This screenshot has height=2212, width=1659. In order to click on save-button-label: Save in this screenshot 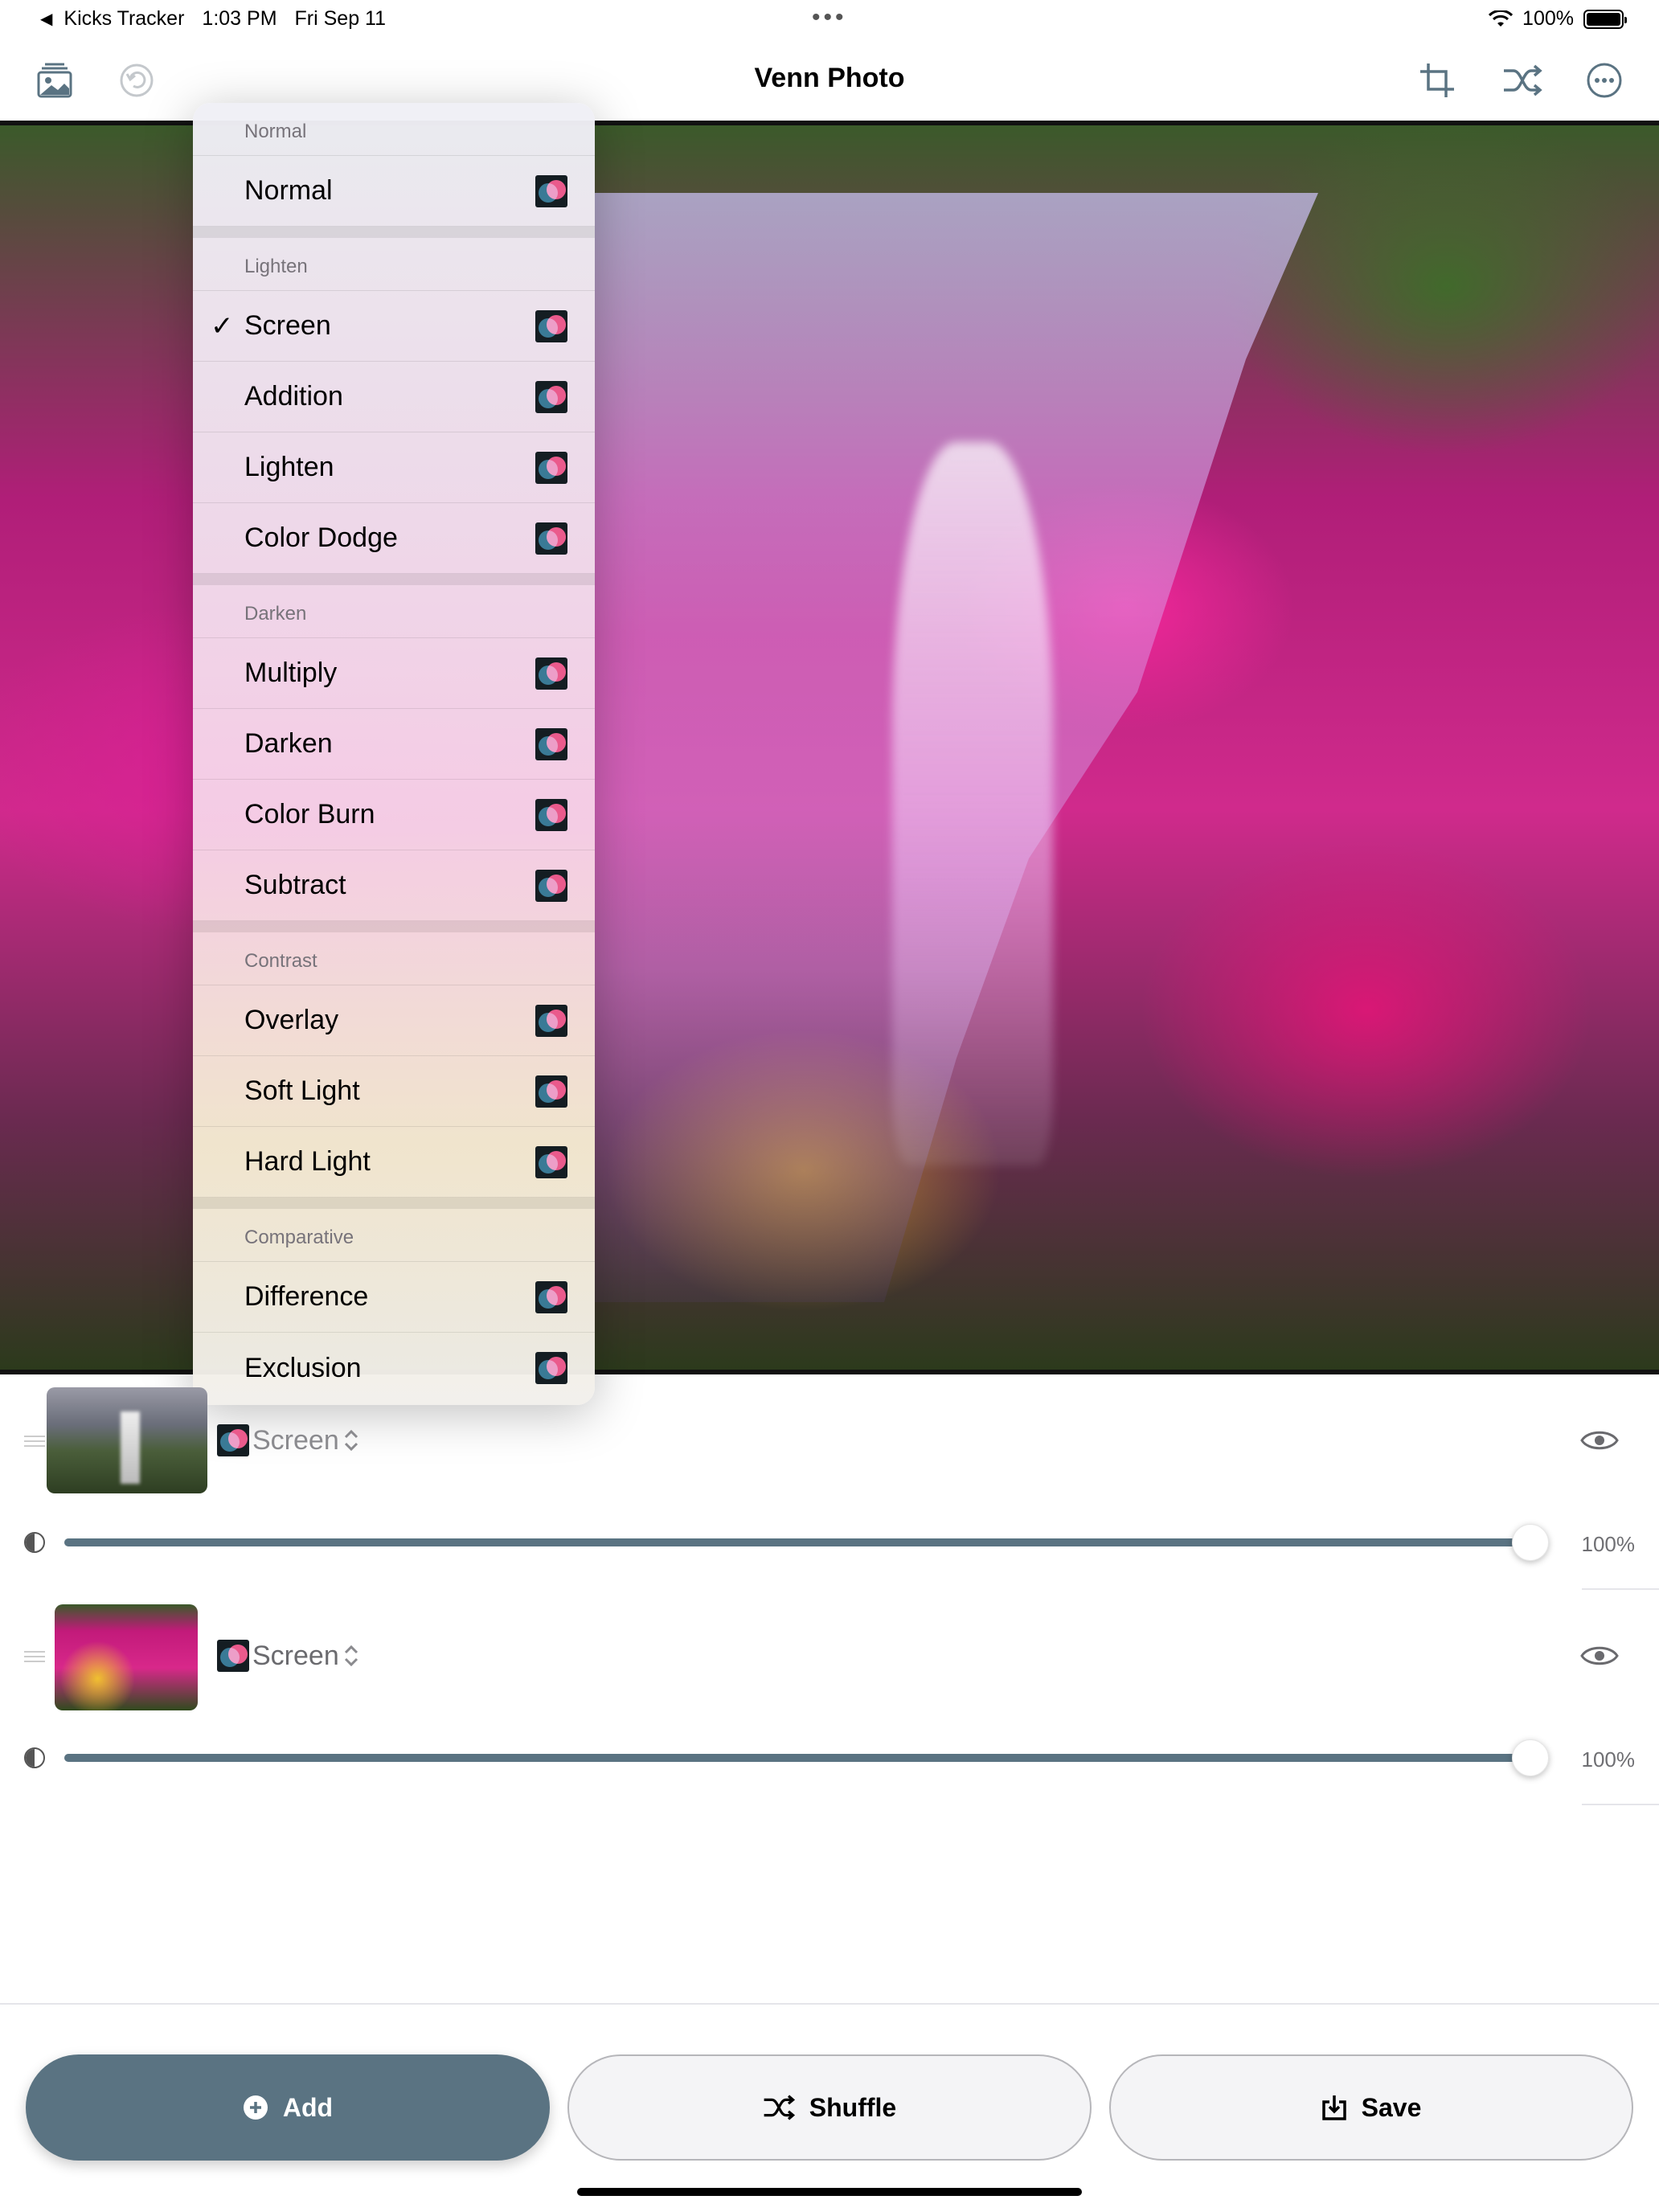, I will do `click(1391, 2107)`.